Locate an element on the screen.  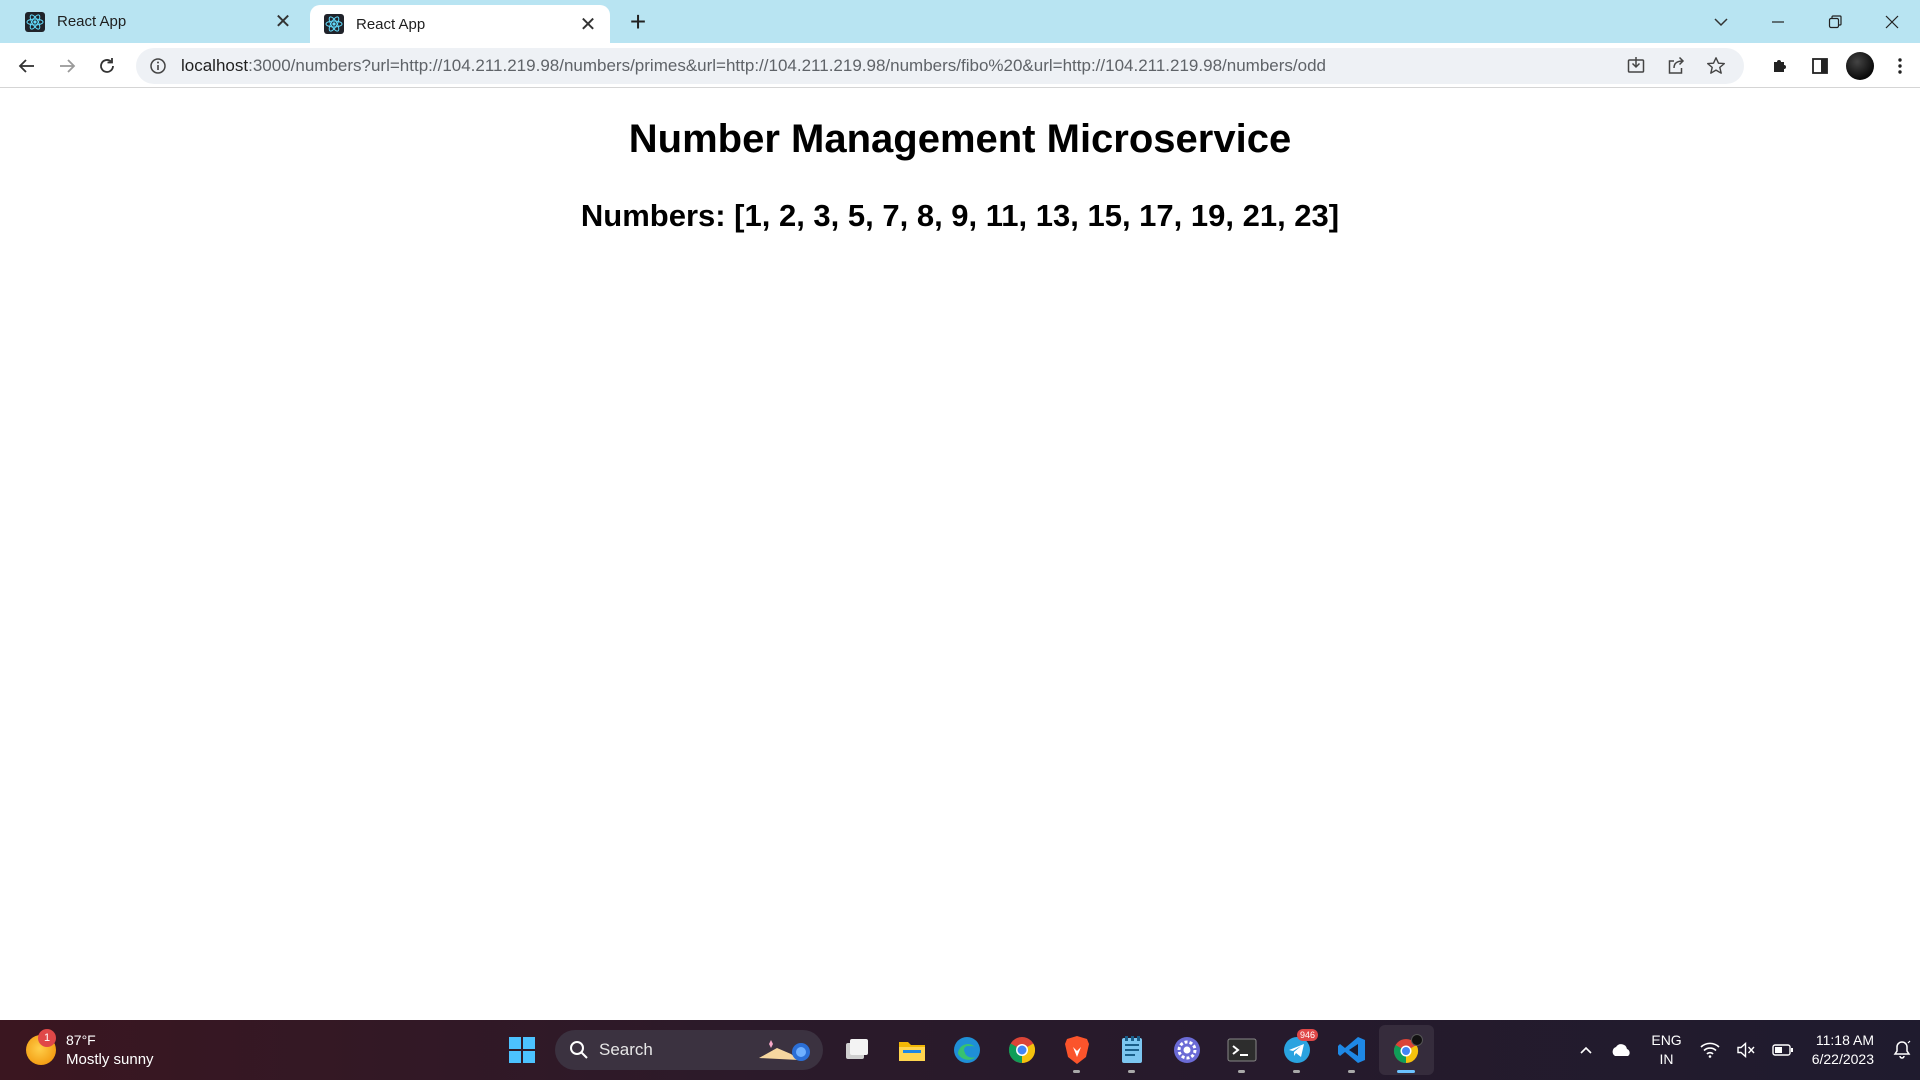
notepad-icon is located at coordinates (1131, 1050).